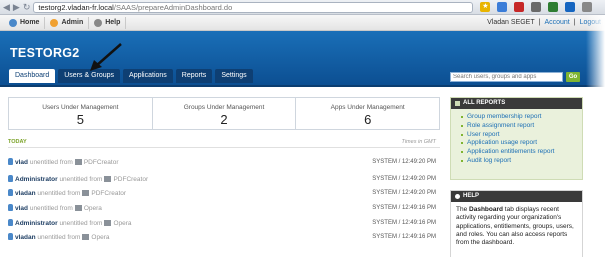 This screenshot has width=605, height=257. Describe the element at coordinates (13, 22) in the screenshot. I see `home-icon` at that location.